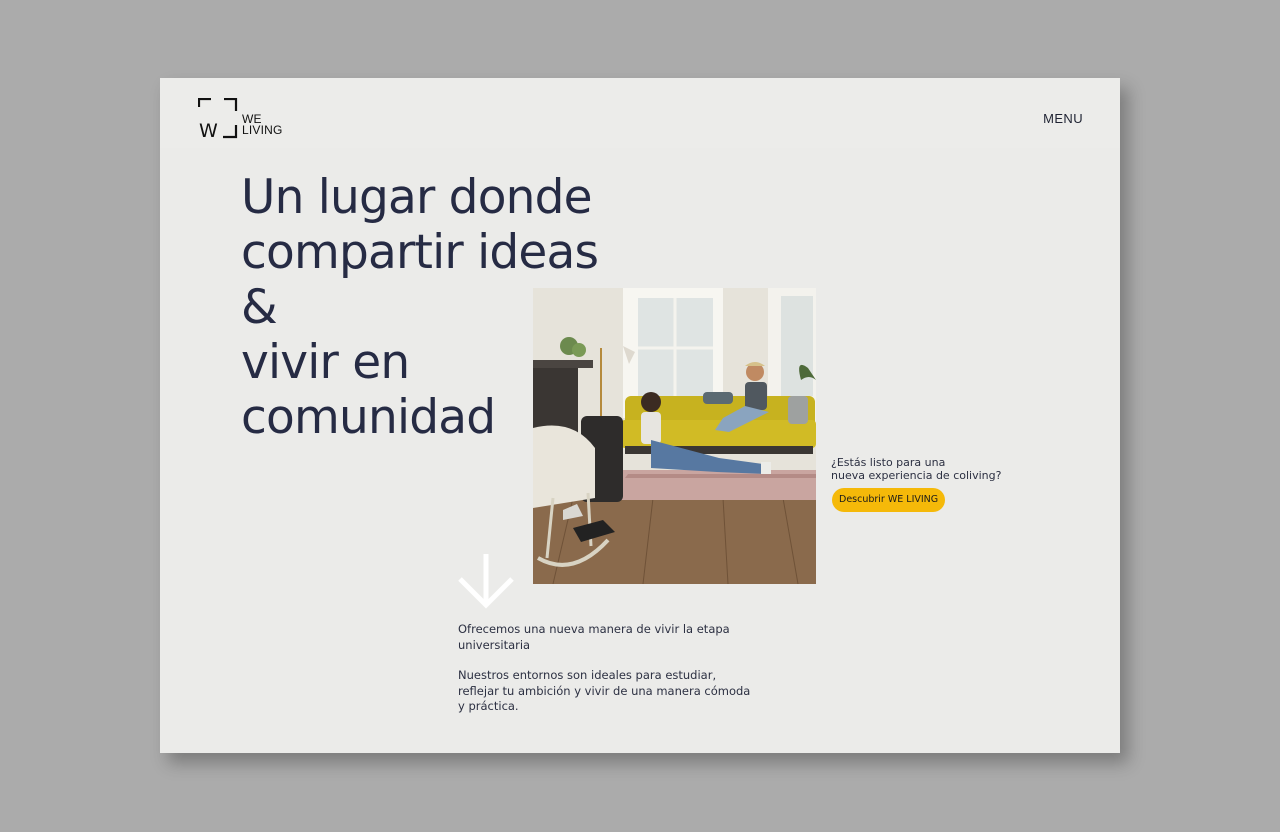  What do you see at coordinates (262, 130) in the screenshot?
I see `logo-line-2: LIVING` at bounding box center [262, 130].